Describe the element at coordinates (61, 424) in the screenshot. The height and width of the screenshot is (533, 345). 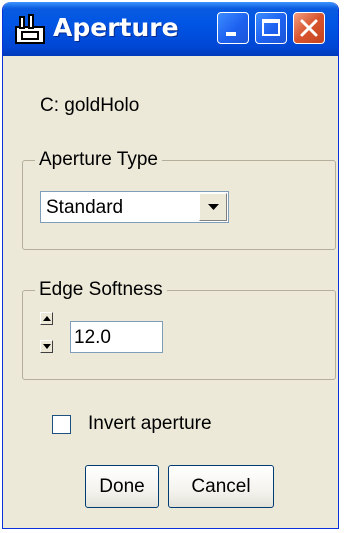
I see `invert-aperture-checkbox` at that location.